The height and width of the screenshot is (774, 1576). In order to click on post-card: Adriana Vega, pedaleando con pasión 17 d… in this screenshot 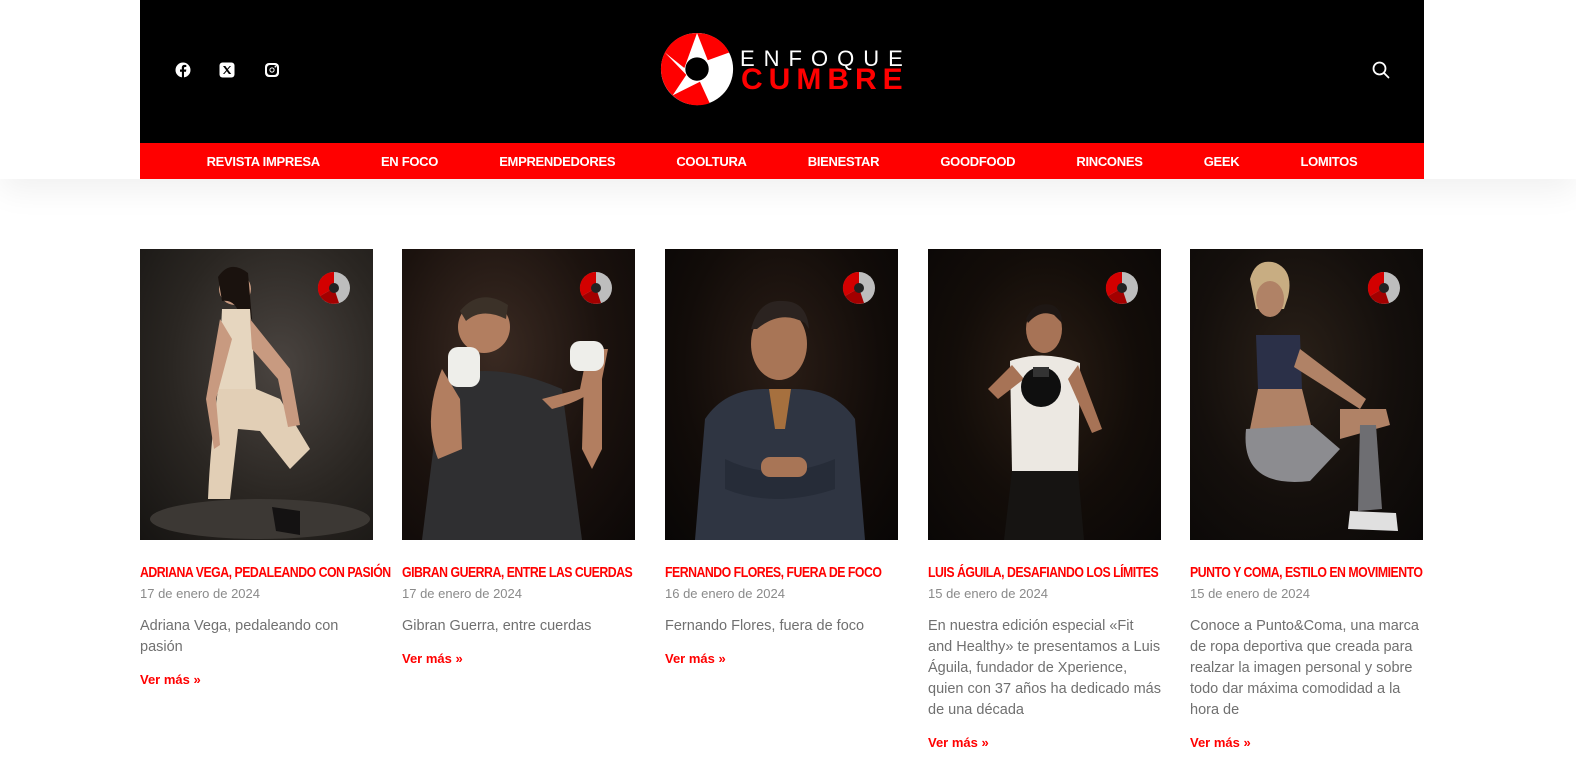, I will do `click(265, 468)`.